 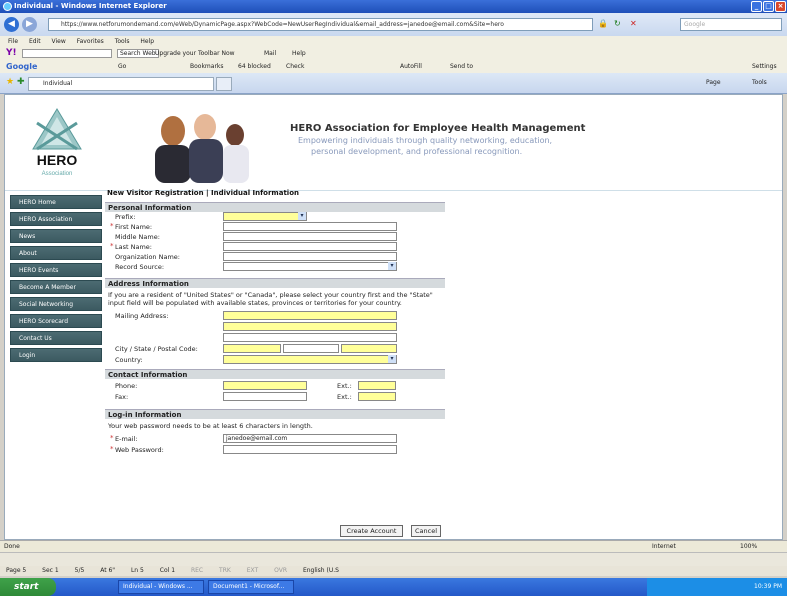 What do you see at coordinates (28, 587) in the screenshot?
I see `start-button: start` at bounding box center [28, 587].